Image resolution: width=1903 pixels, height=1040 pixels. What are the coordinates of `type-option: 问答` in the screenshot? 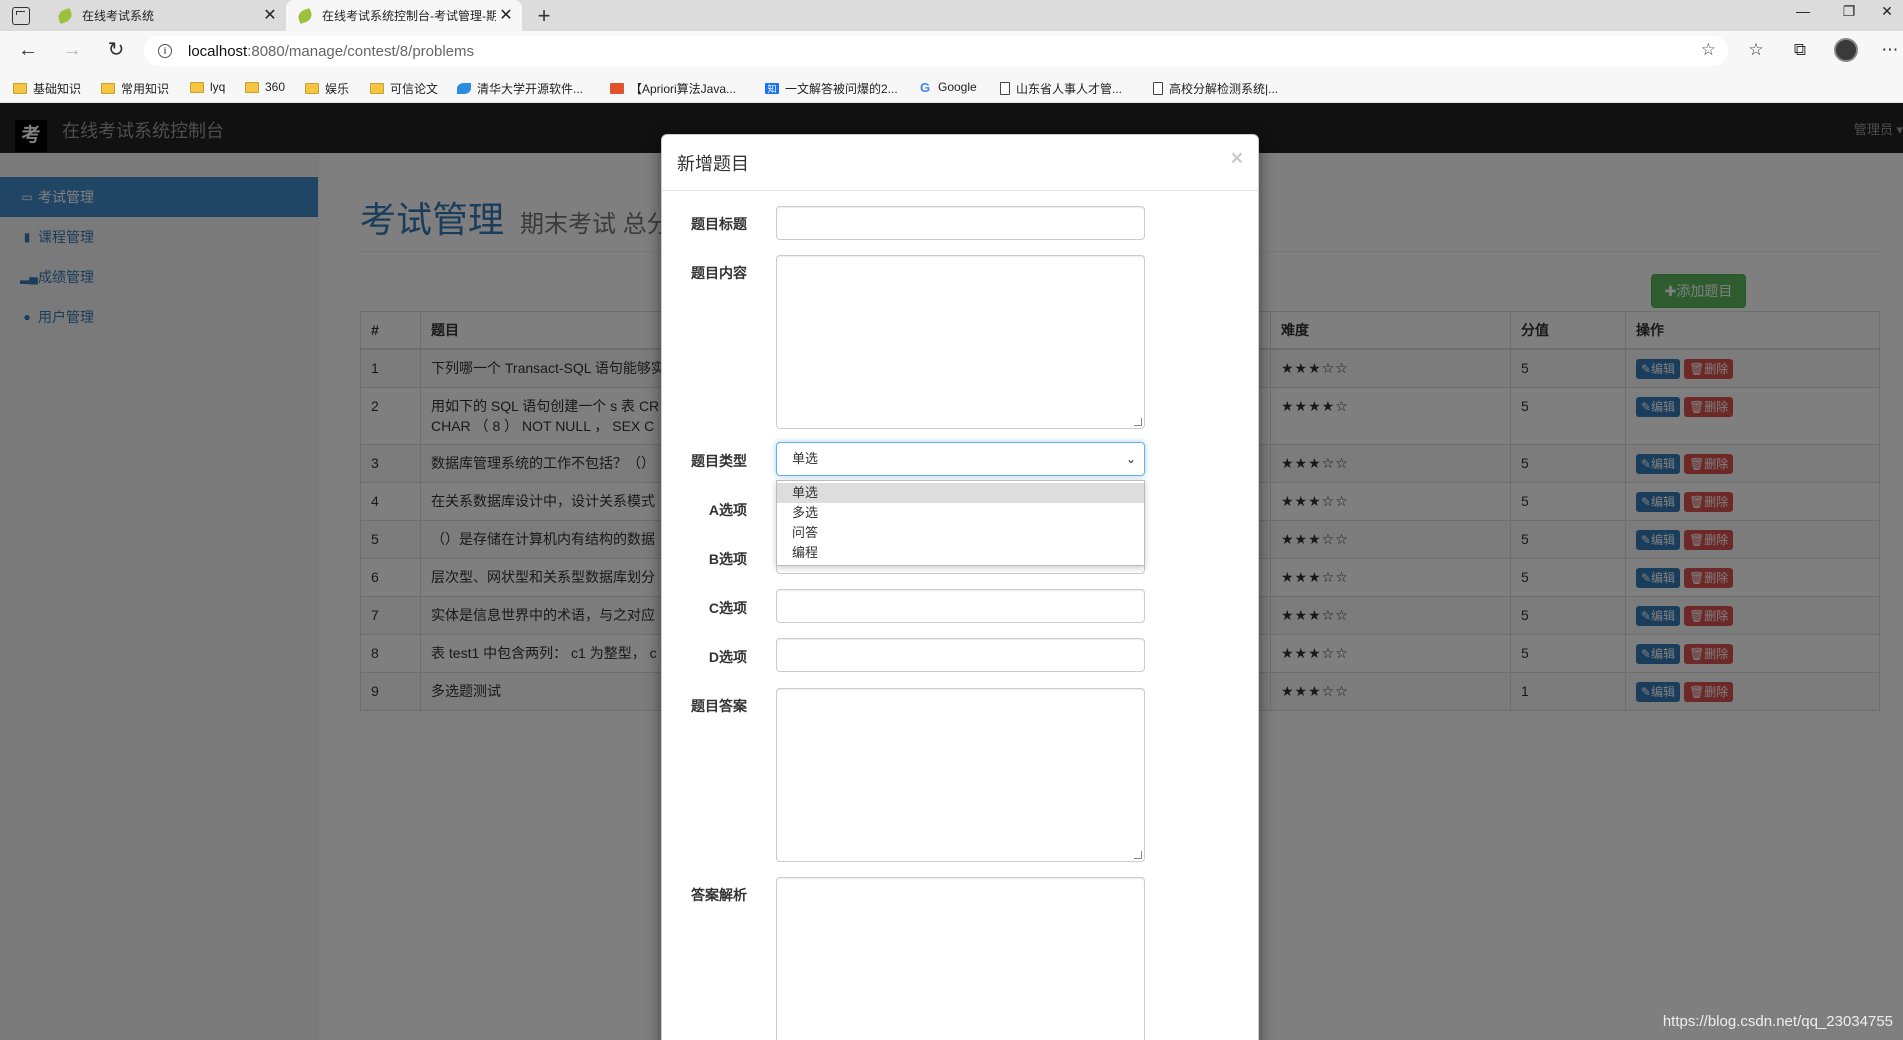 It's located at (960, 533).